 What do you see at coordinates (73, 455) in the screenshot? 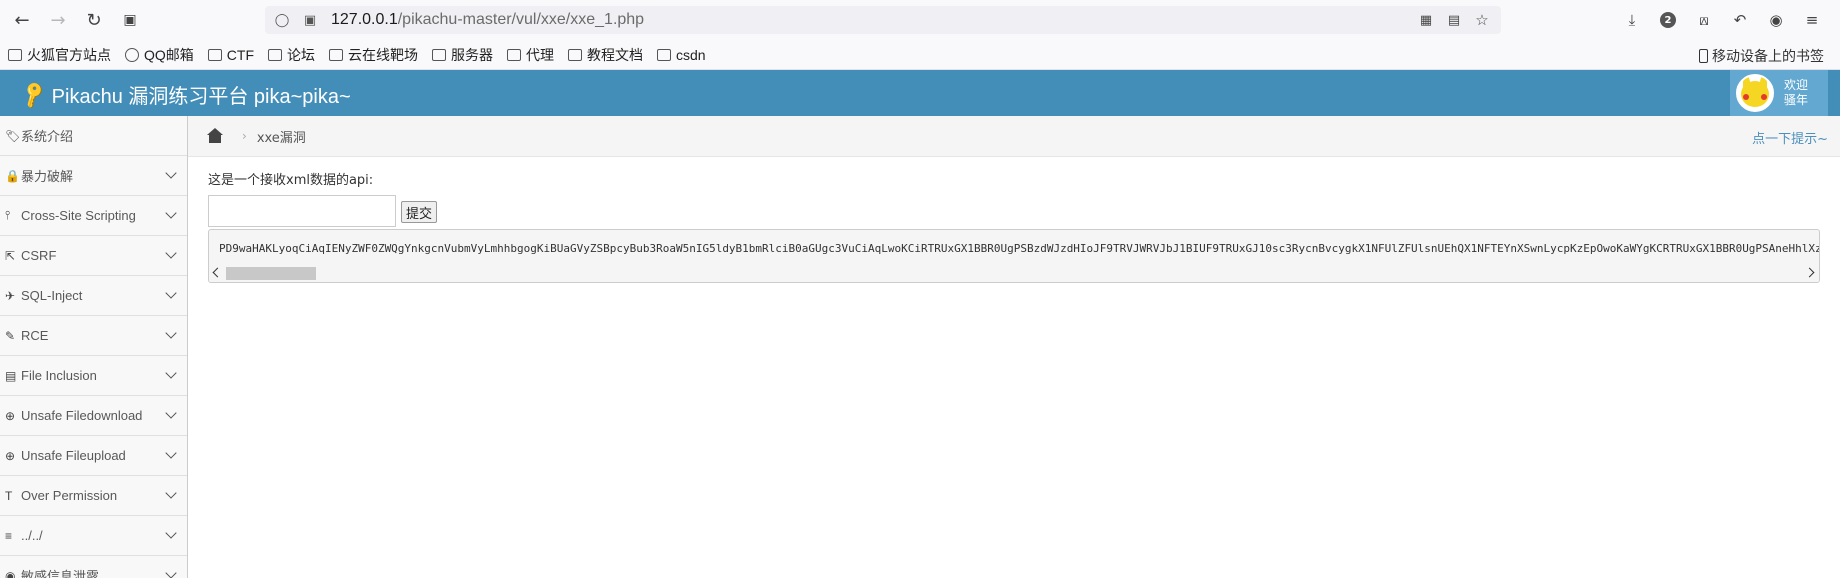
I see `sidebar-item-label: Unsafe Fileupload` at bounding box center [73, 455].